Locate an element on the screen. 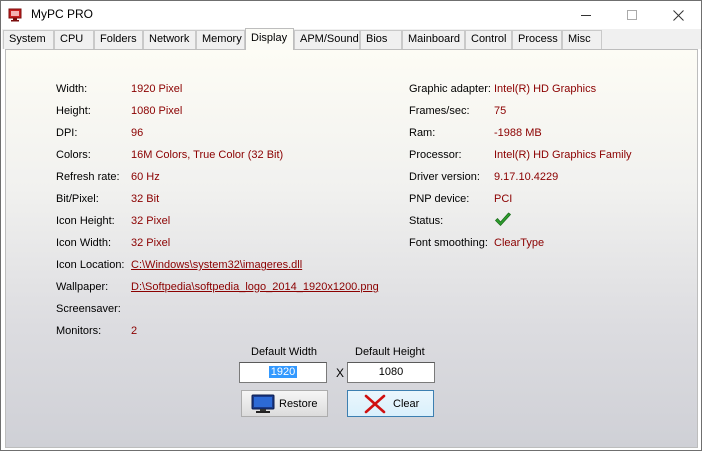  close-button is located at coordinates (678, 15).